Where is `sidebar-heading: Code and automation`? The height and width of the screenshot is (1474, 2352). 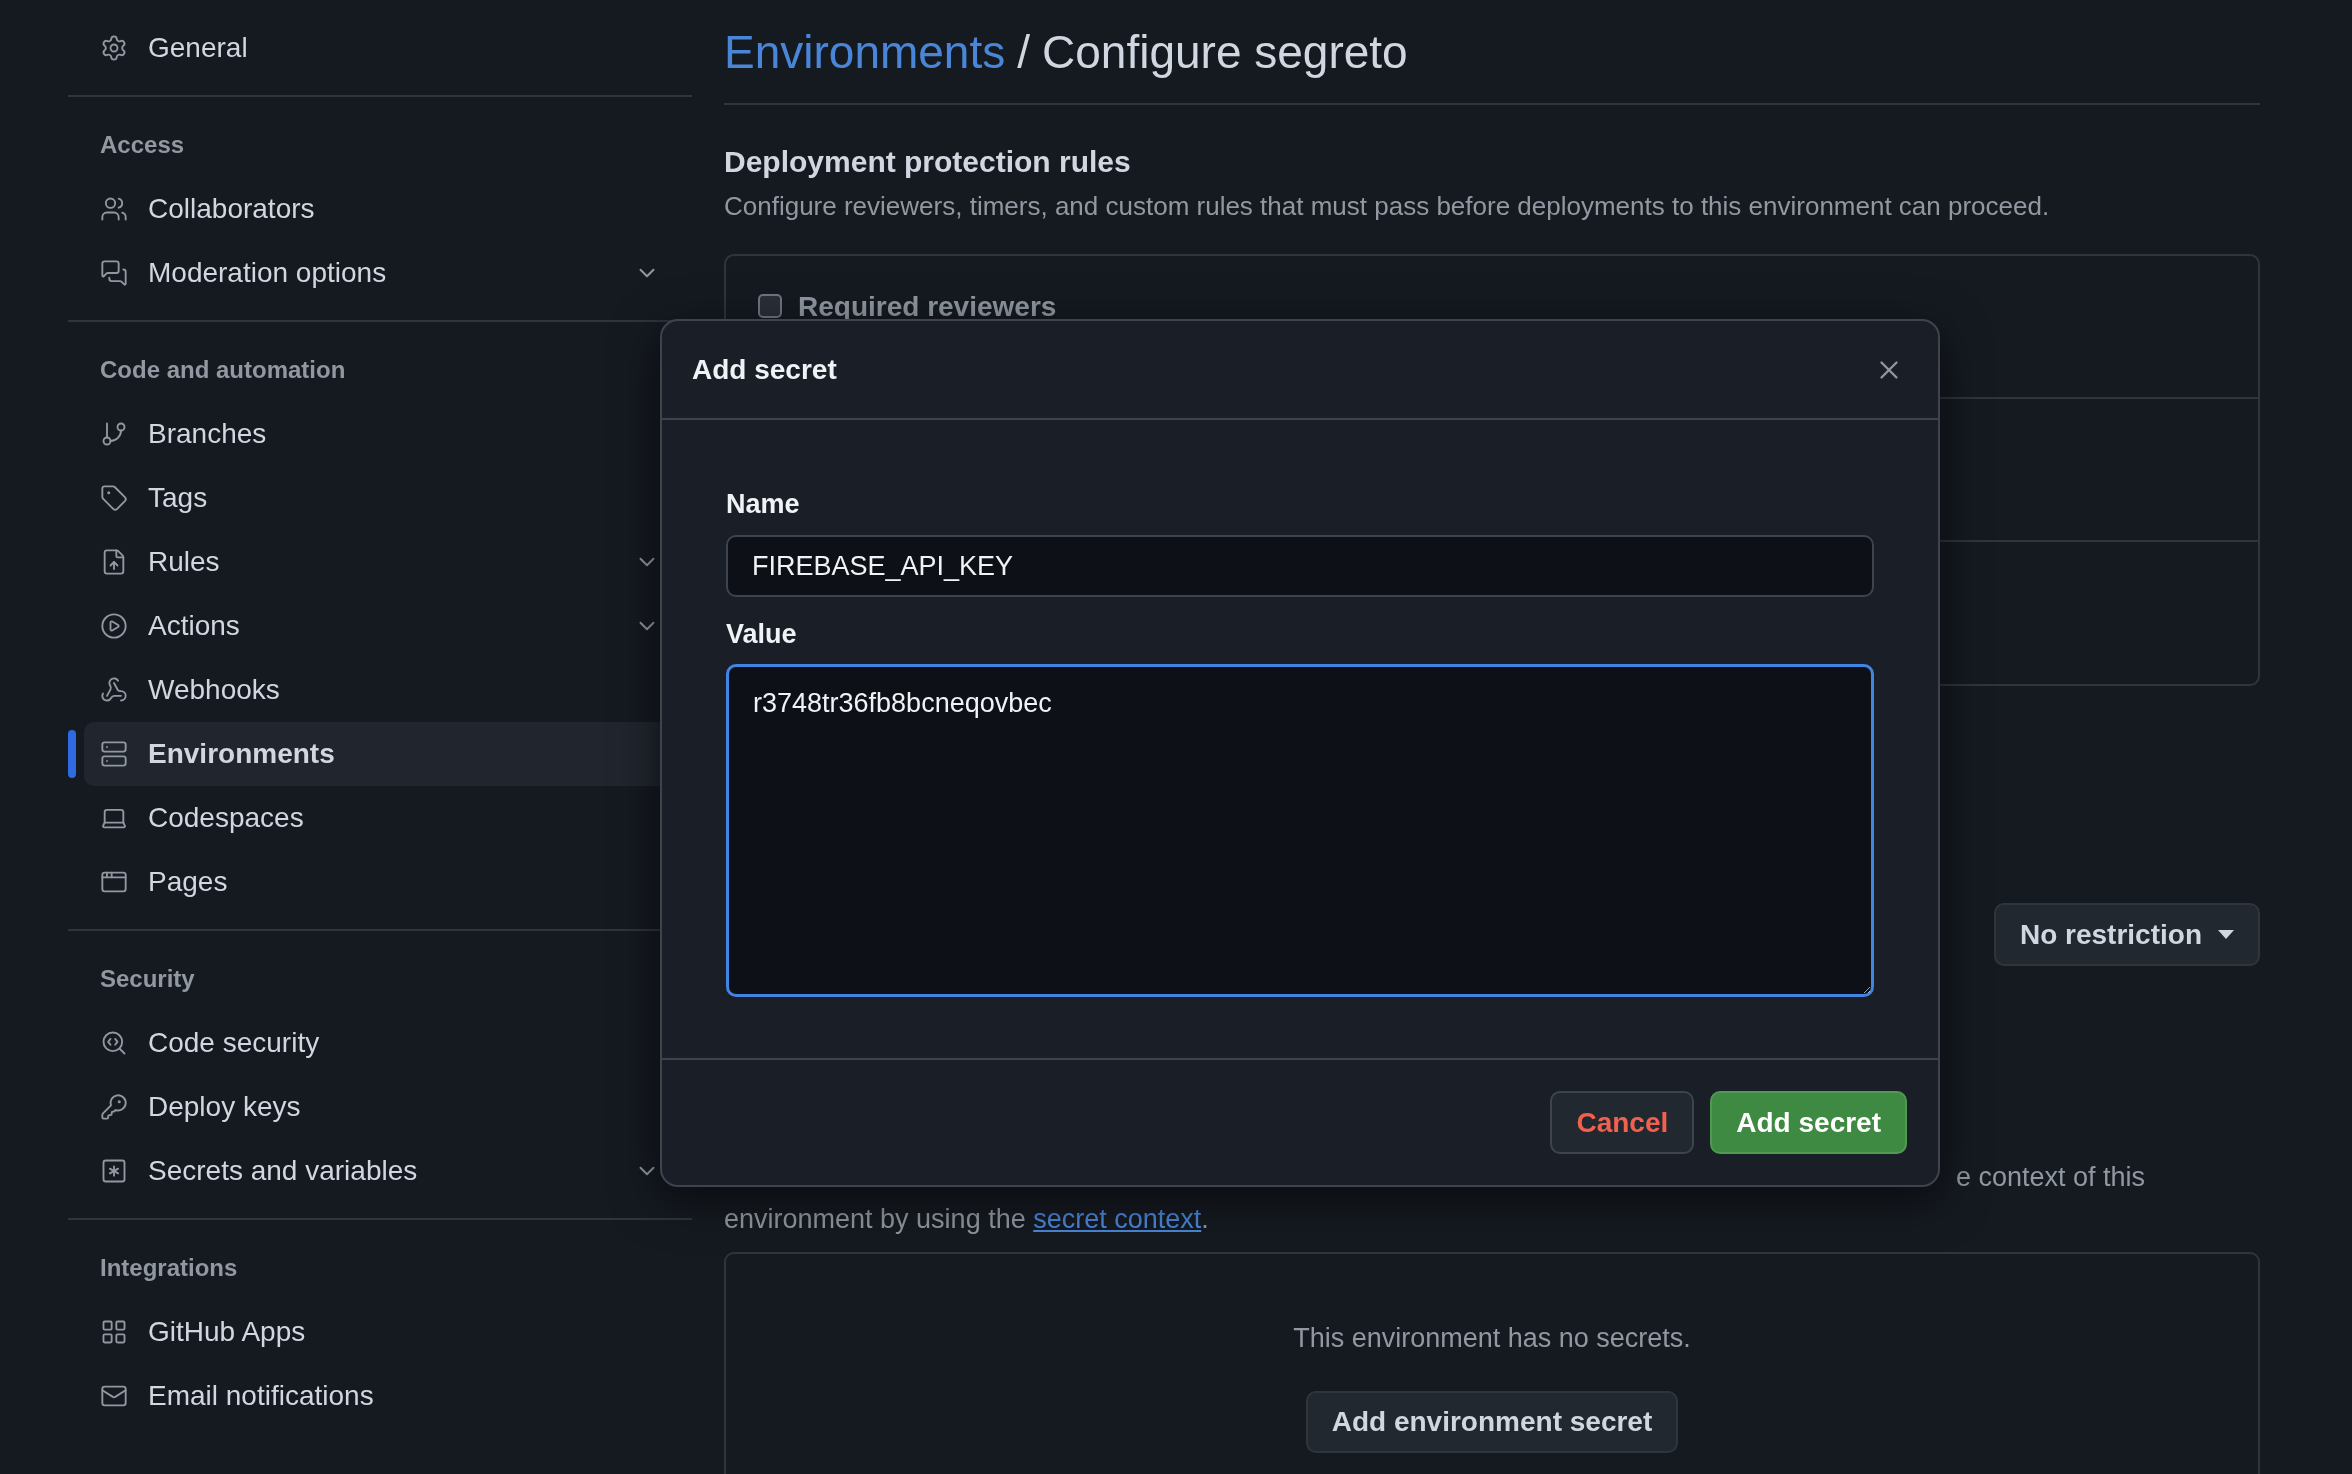 sidebar-heading: Code and automation is located at coordinates (223, 370).